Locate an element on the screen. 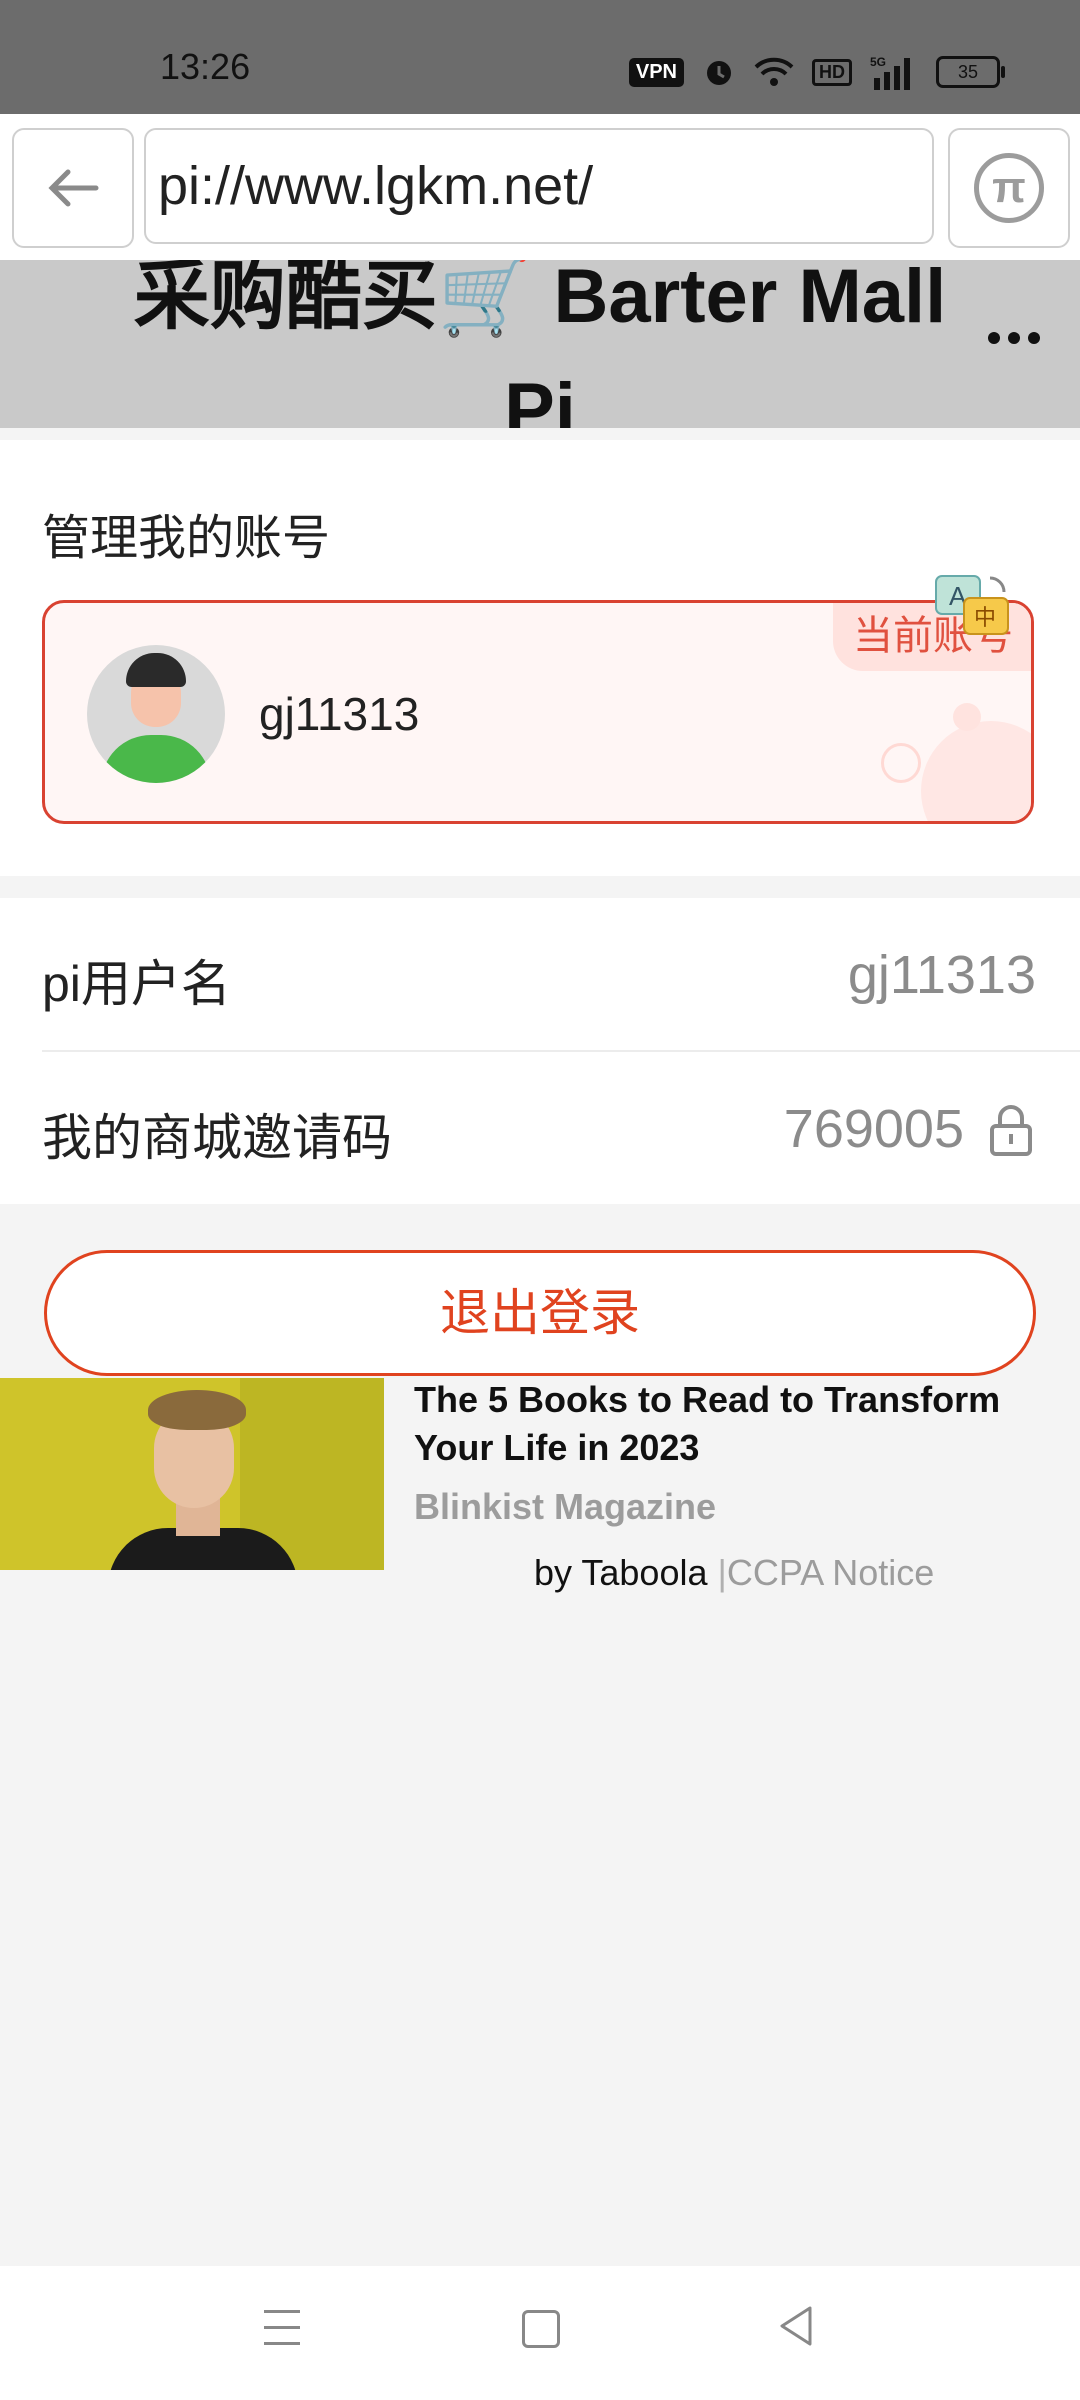  page-header: 采购酷买🛒 Barter Mall Pi is located at coordinates (540, 344).